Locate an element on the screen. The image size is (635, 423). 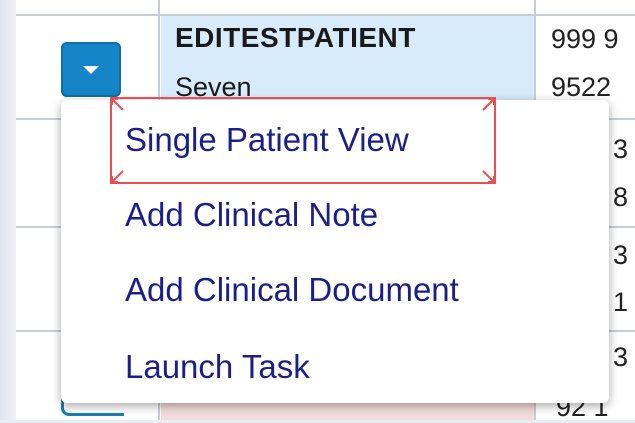
patient-surname: EDITESTPATIENT is located at coordinates (295, 38).